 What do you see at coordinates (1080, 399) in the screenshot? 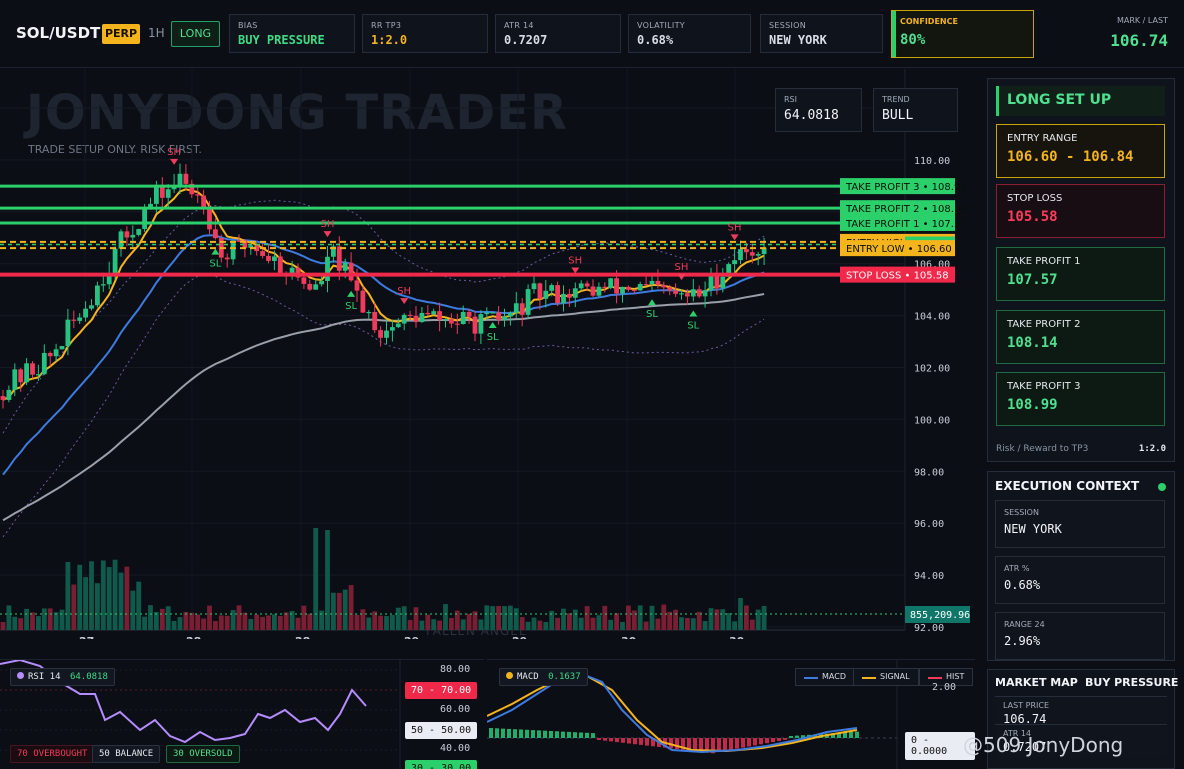
I see `level-card-take-profit-3: TAKE PROFIT 3 108.99` at bounding box center [1080, 399].